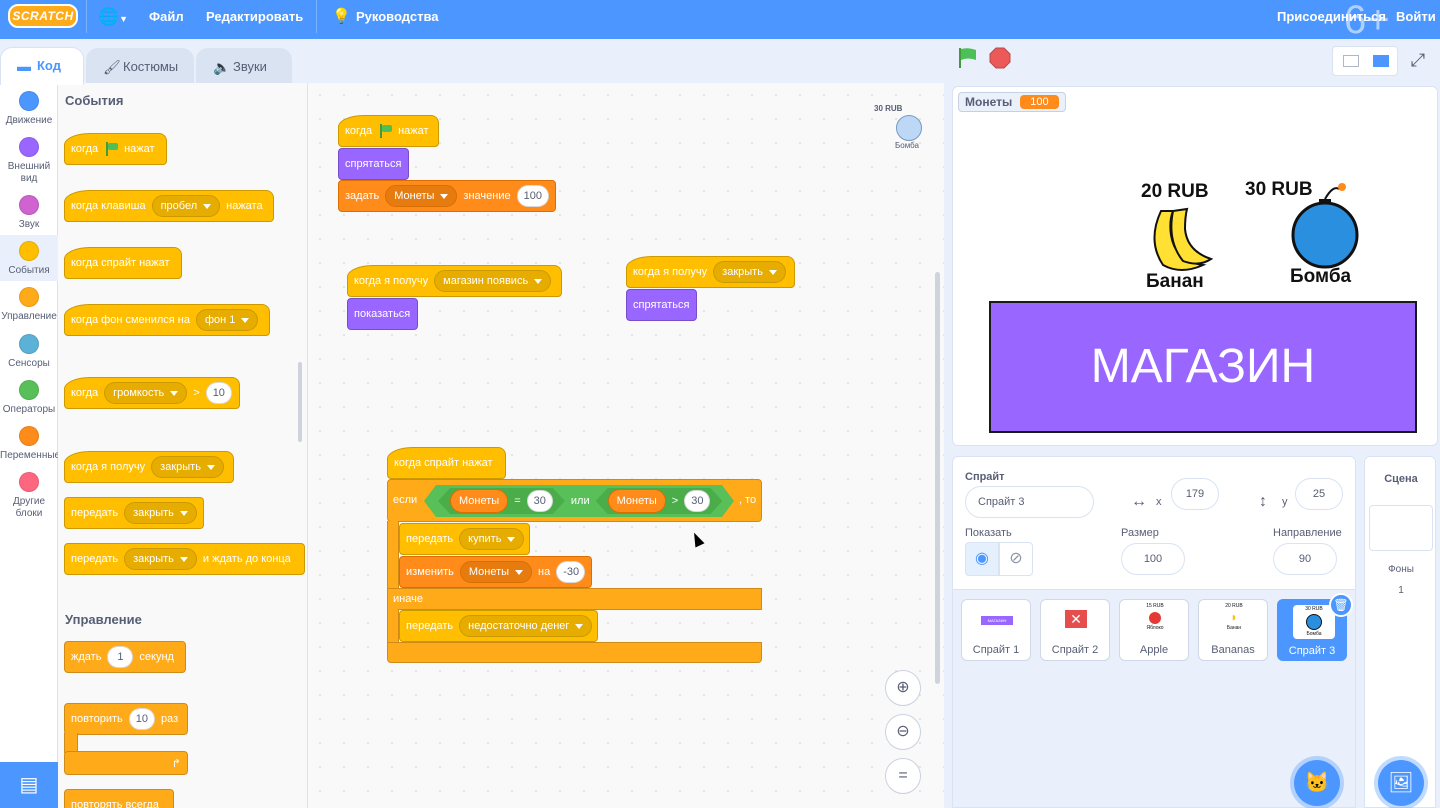  What do you see at coordinates (30, 444) in the screenshot?
I see `category-variables: Переменные` at bounding box center [30, 444].